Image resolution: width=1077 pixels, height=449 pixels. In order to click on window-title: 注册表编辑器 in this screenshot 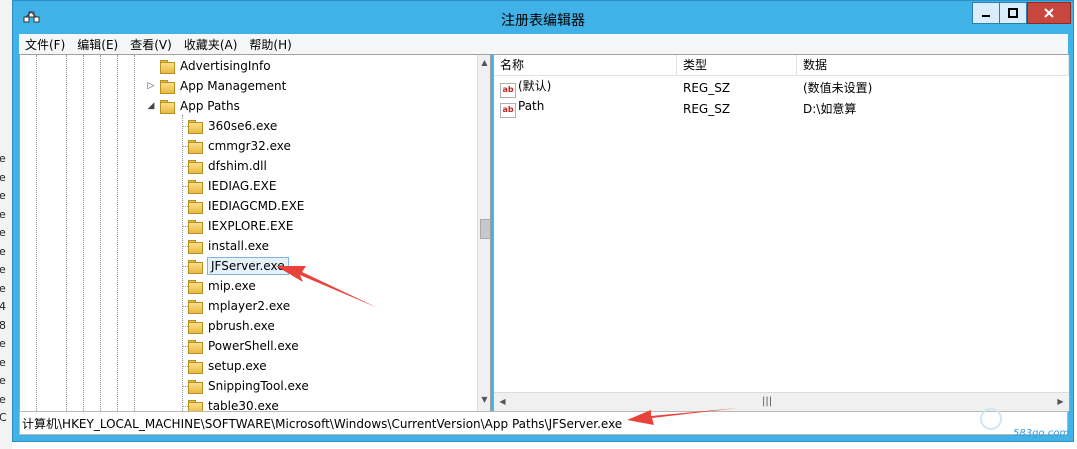, I will do `click(543, 21)`.